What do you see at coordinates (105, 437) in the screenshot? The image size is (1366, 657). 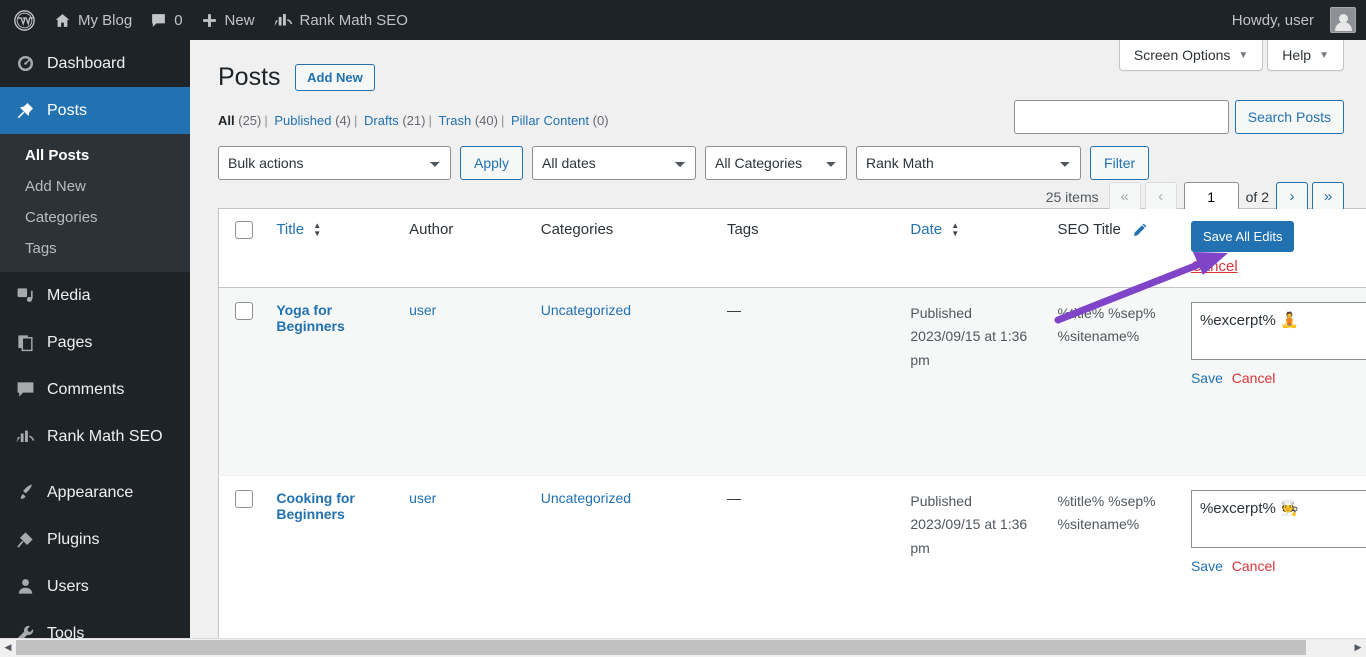 I see `sidebar-label-rank-math-seo: Rank Math SEO` at bounding box center [105, 437].